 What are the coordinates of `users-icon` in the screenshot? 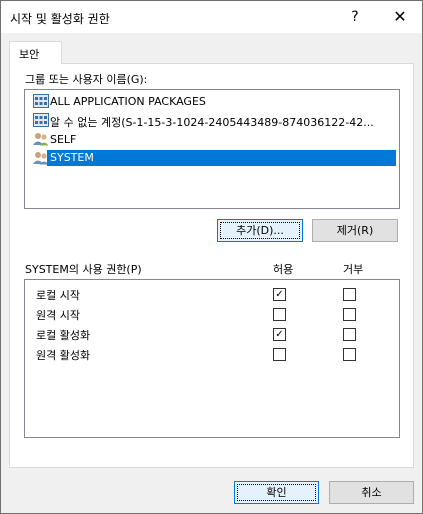 It's located at (41, 139).